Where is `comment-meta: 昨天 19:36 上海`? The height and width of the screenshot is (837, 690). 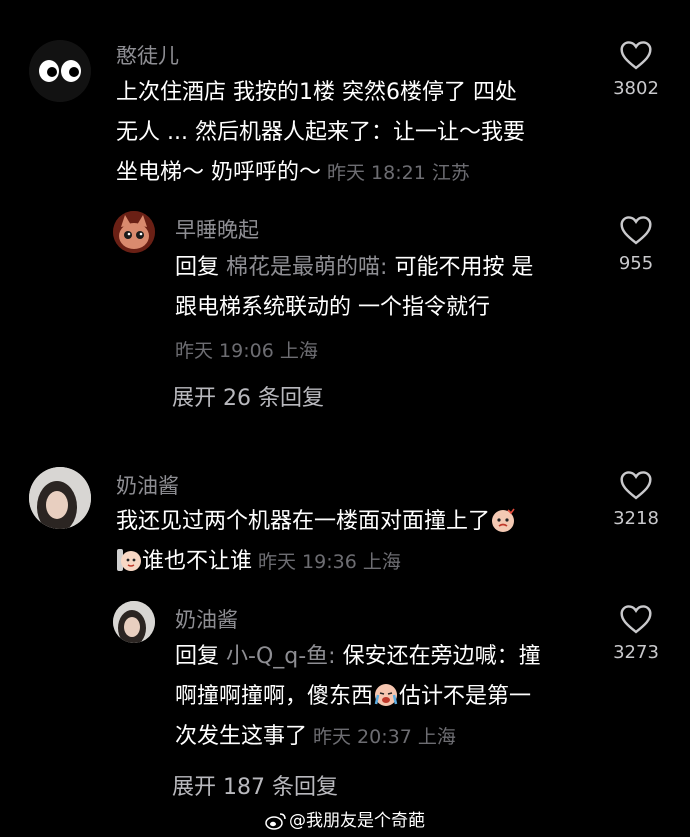 comment-meta: 昨天 19:36 上海 is located at coordinates (329, 562).